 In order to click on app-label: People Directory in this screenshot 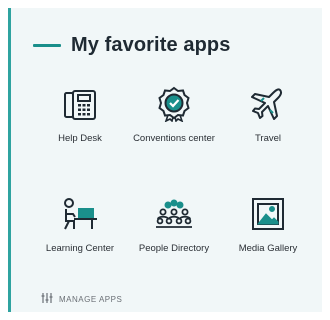, I will do `click(174, 248)`.